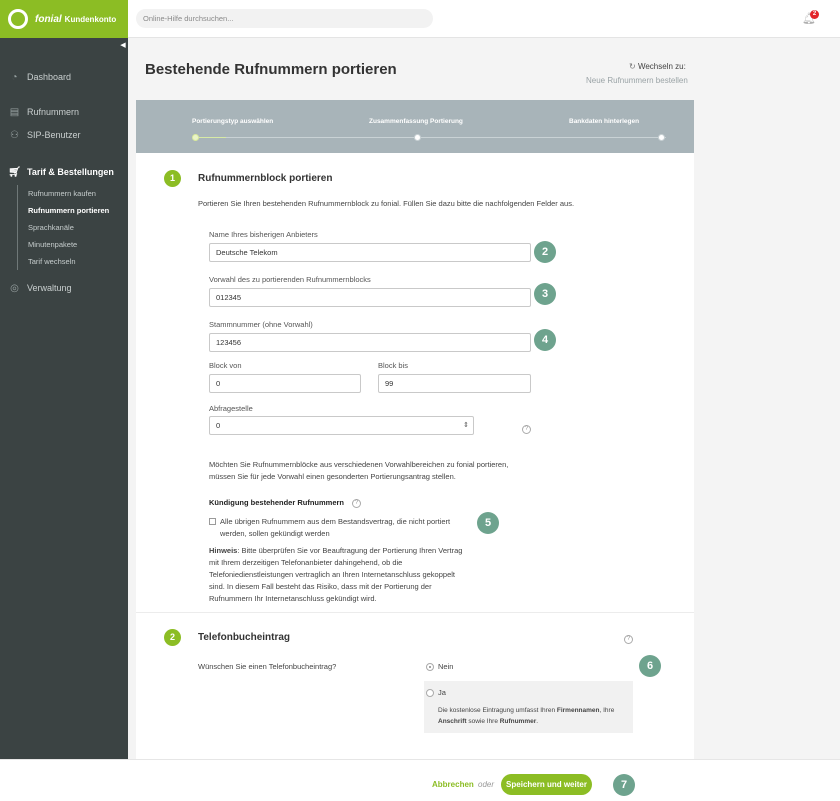 This screenshot has height=801, width=840. Describe the element at coordinates (218, 425) in the screenshot. I see `query-point-value: 0` at that location.